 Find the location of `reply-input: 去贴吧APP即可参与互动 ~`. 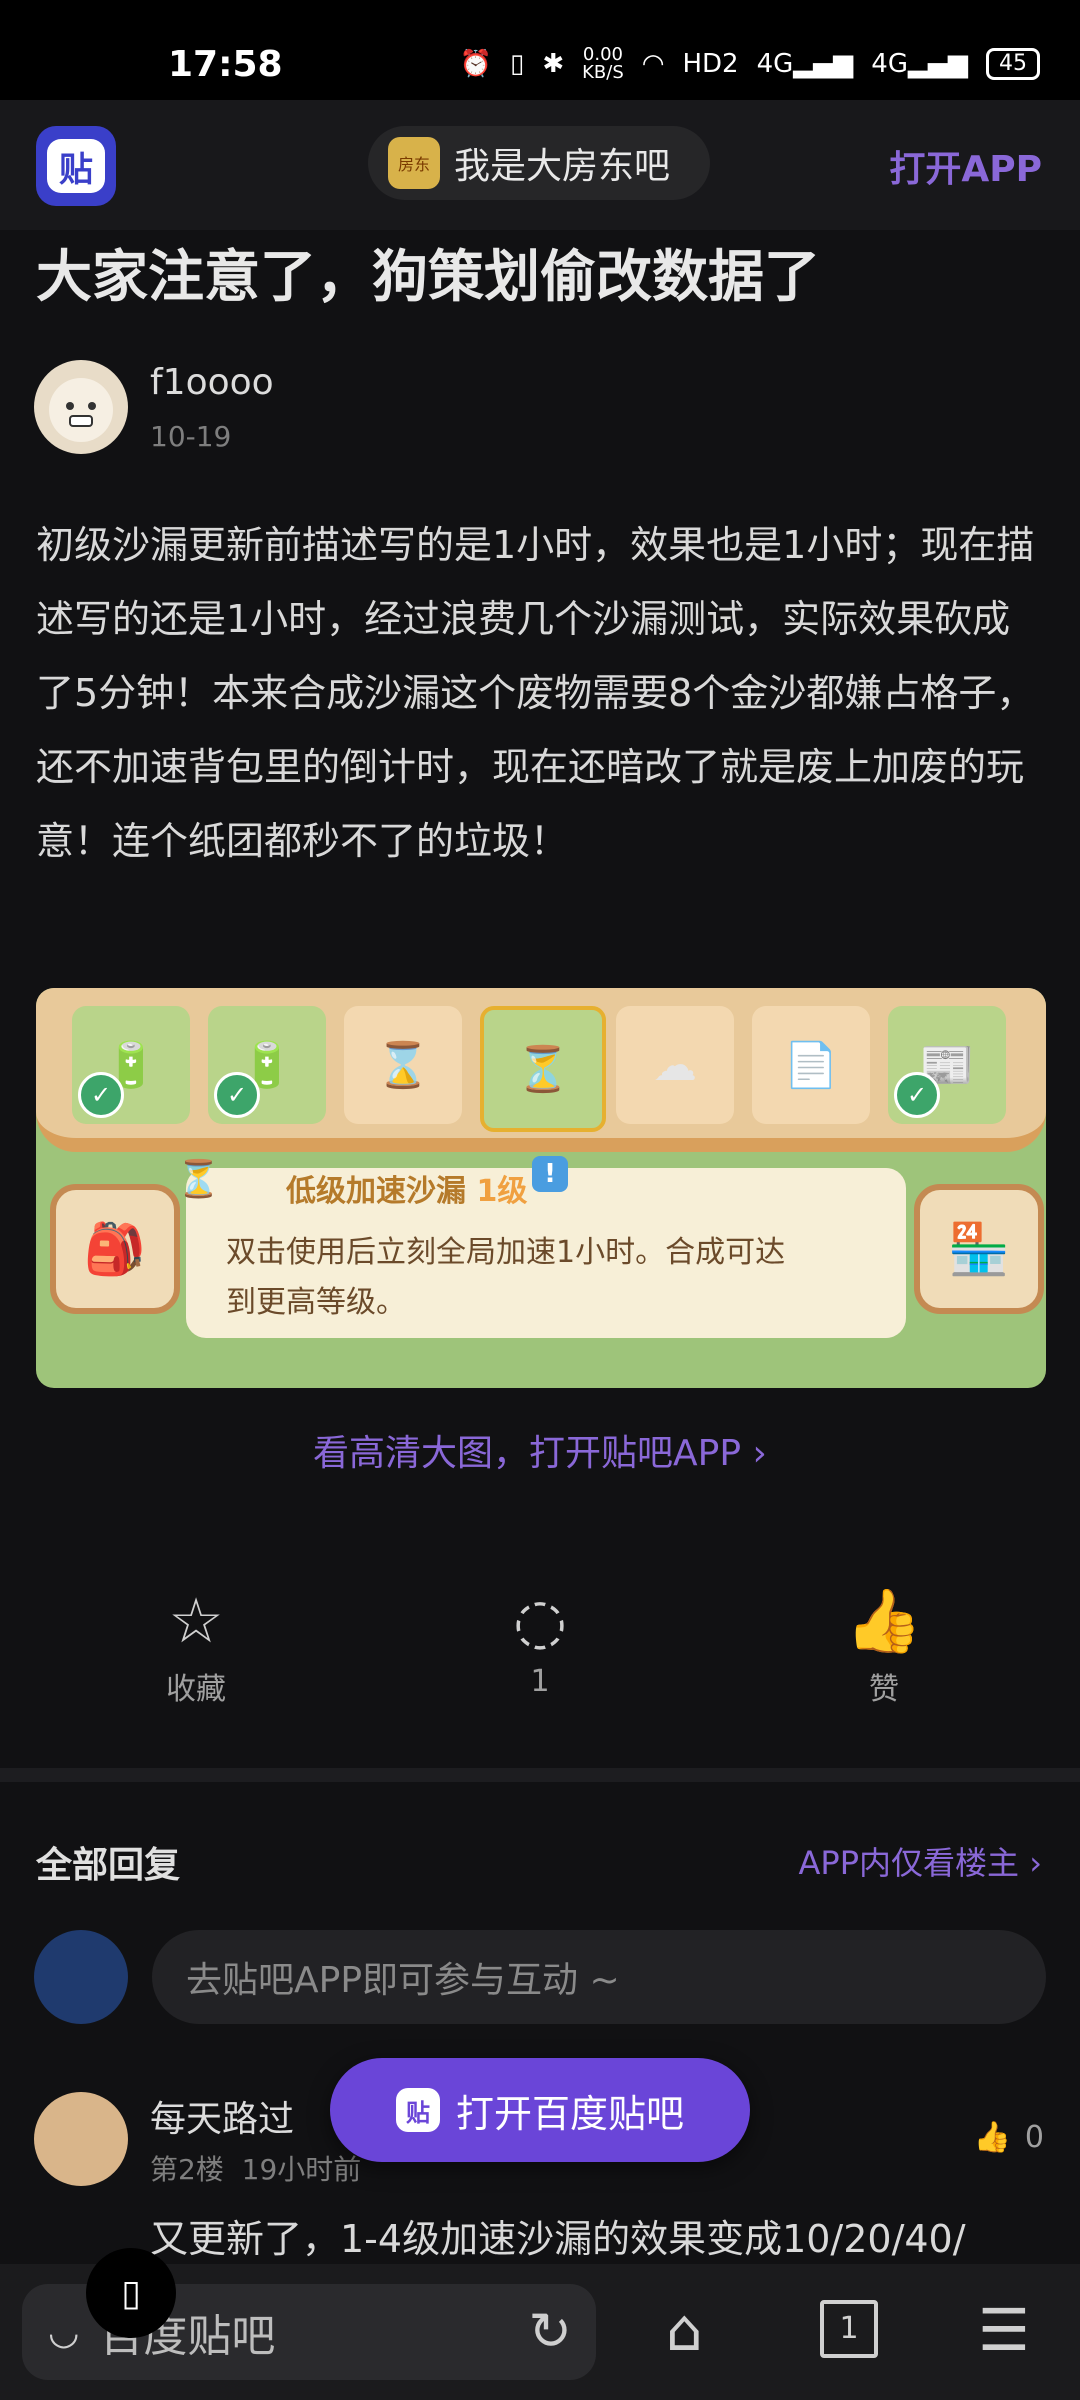

reply-input: 去贴吧APP即可参与互动 ~ is located at coordinates (599, 1977).